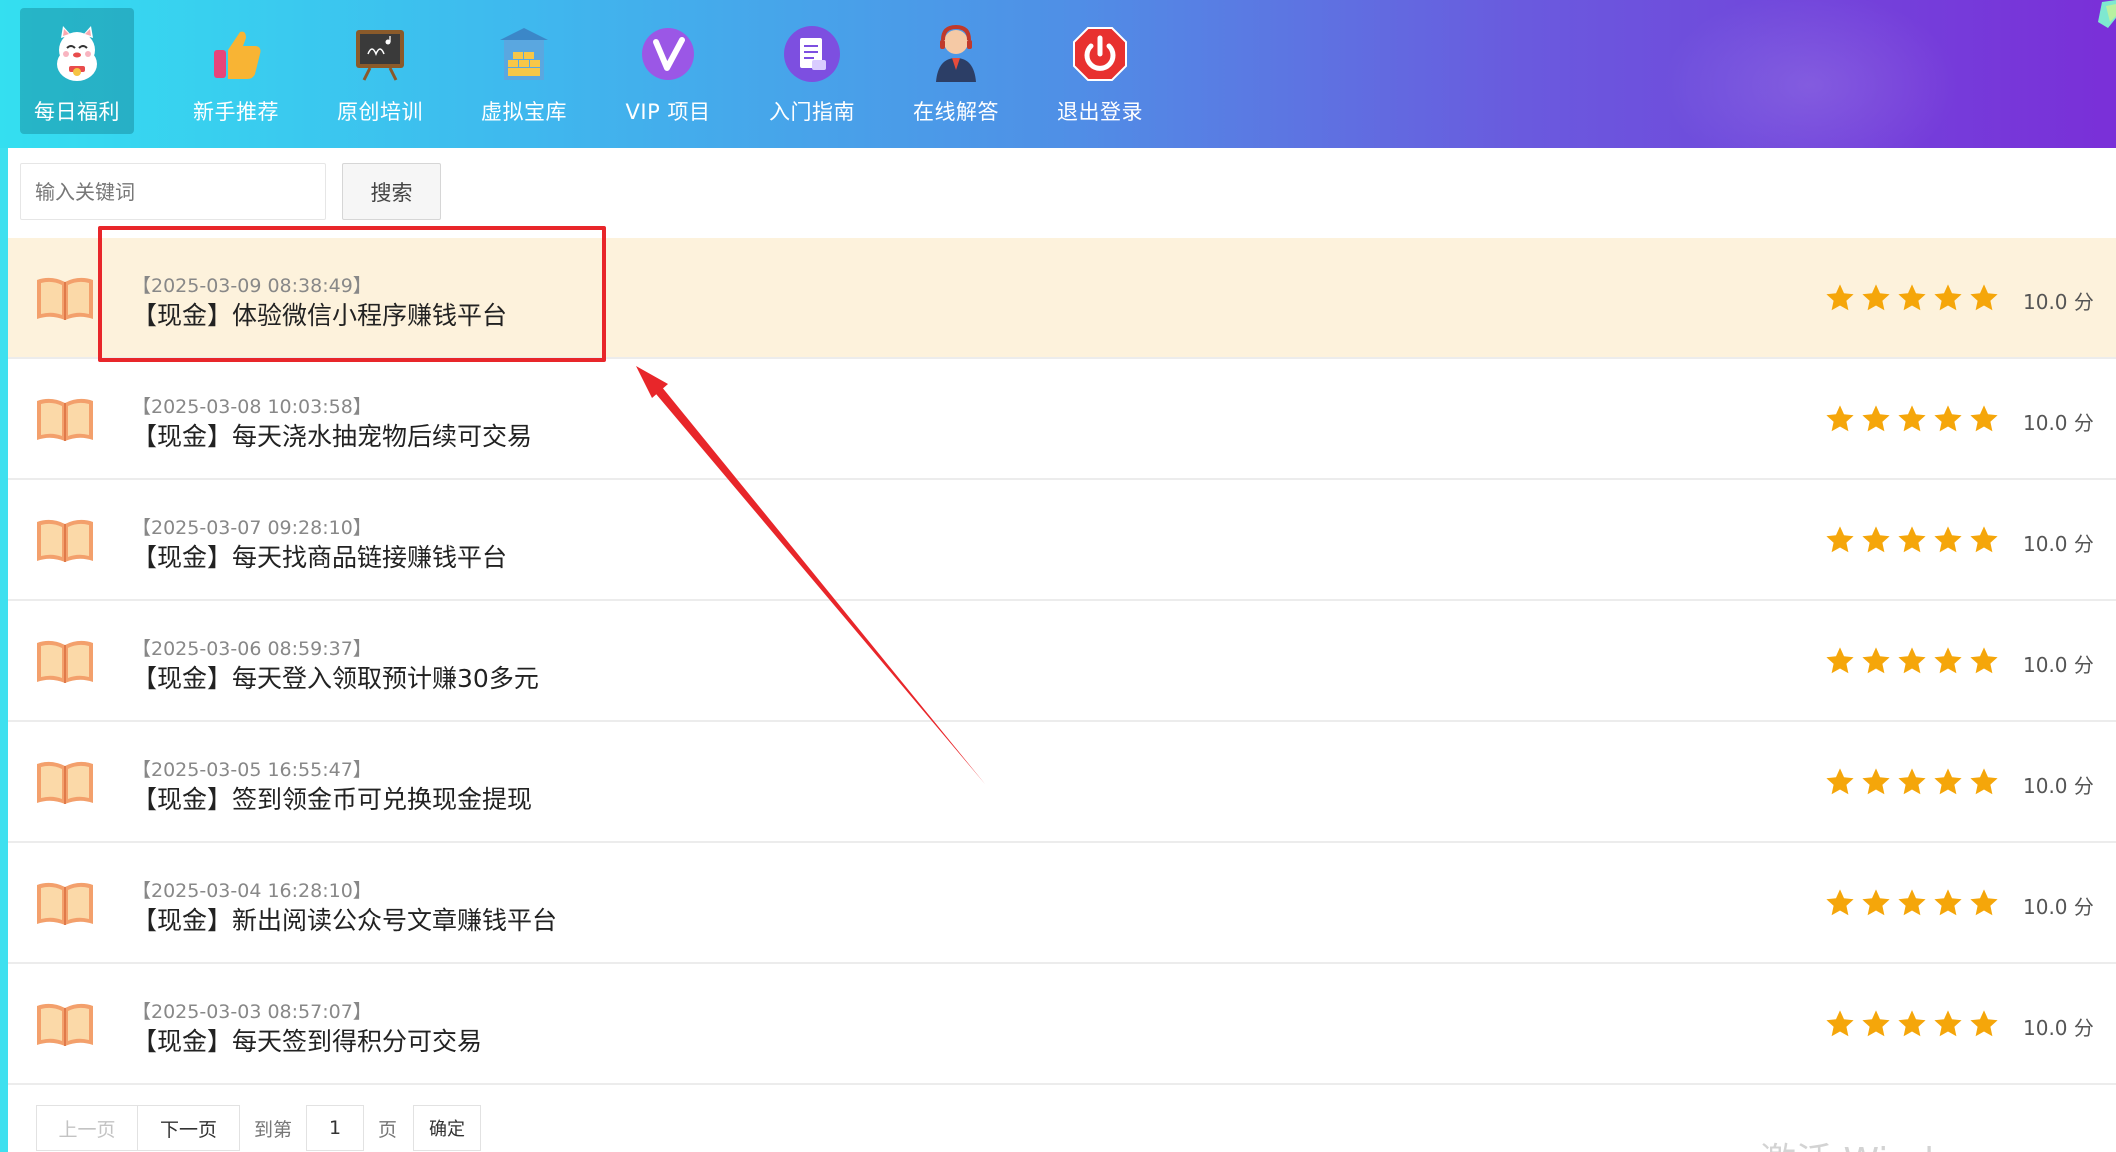  I want to click on nav-item-label: 在线解答, so click(956, 112).